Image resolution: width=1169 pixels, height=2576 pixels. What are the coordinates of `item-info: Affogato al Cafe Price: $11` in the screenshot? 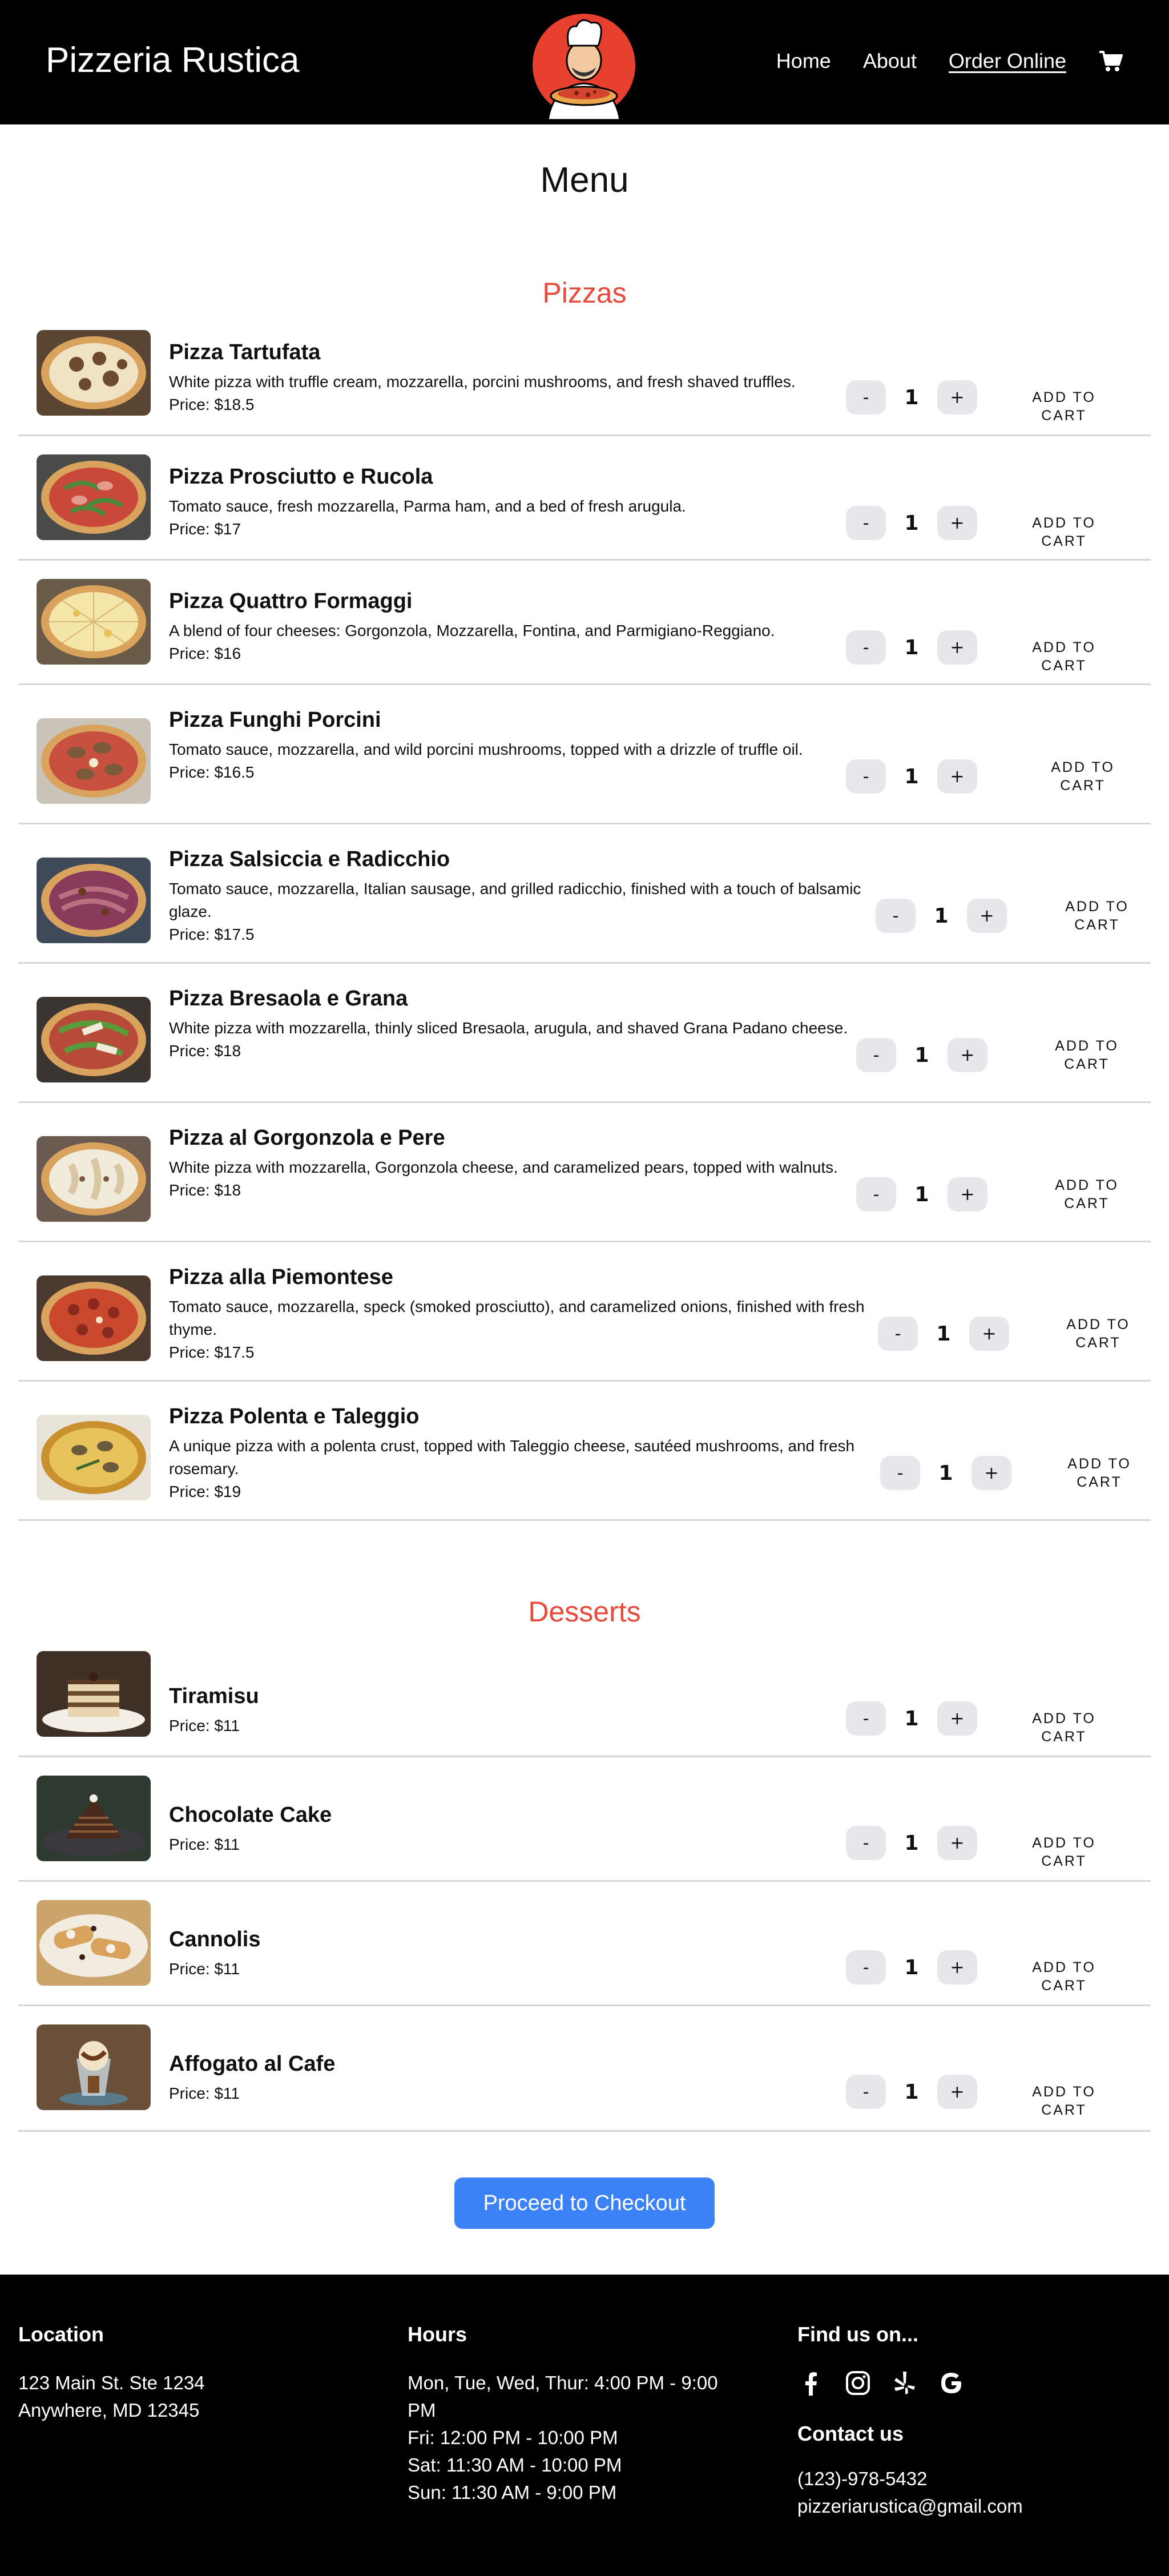 It's located at (517, 2078).